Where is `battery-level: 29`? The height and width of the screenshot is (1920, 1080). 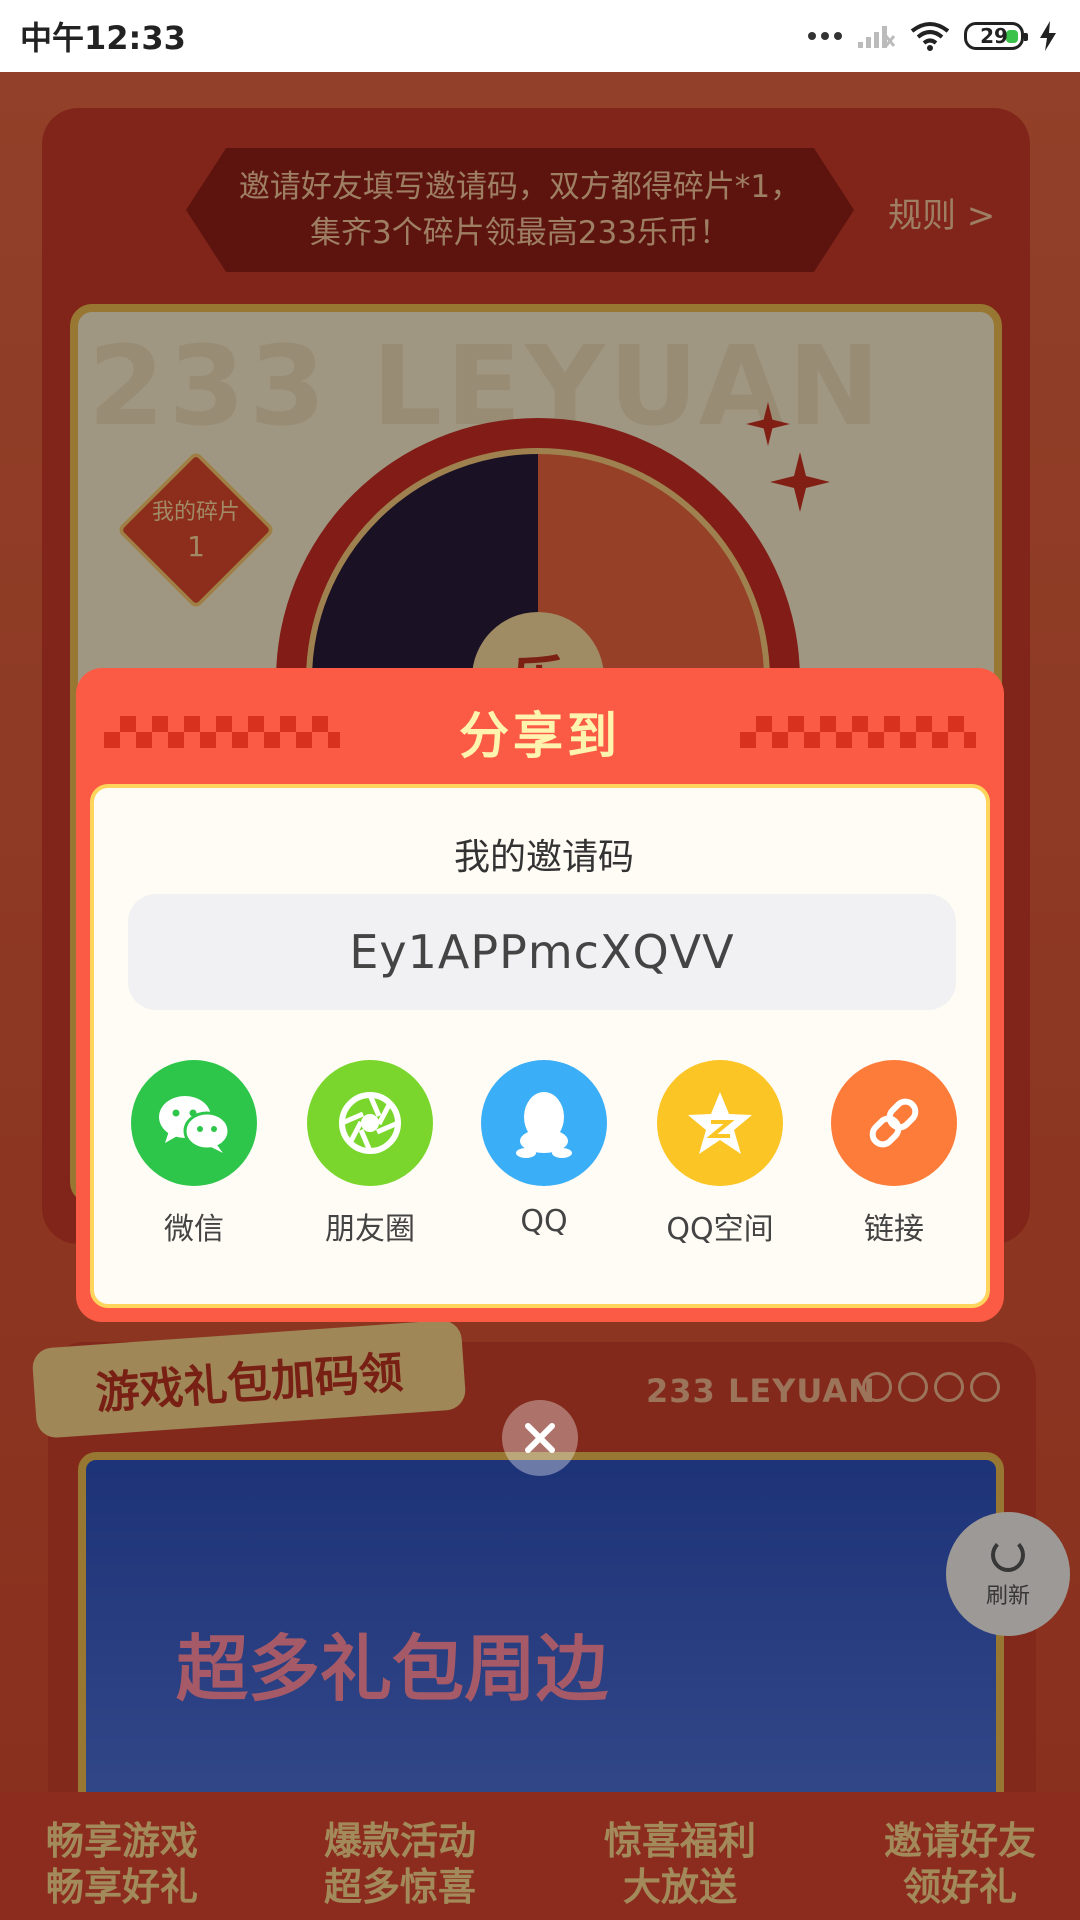
battery-level: 29 is located at coordinates (994, 36).